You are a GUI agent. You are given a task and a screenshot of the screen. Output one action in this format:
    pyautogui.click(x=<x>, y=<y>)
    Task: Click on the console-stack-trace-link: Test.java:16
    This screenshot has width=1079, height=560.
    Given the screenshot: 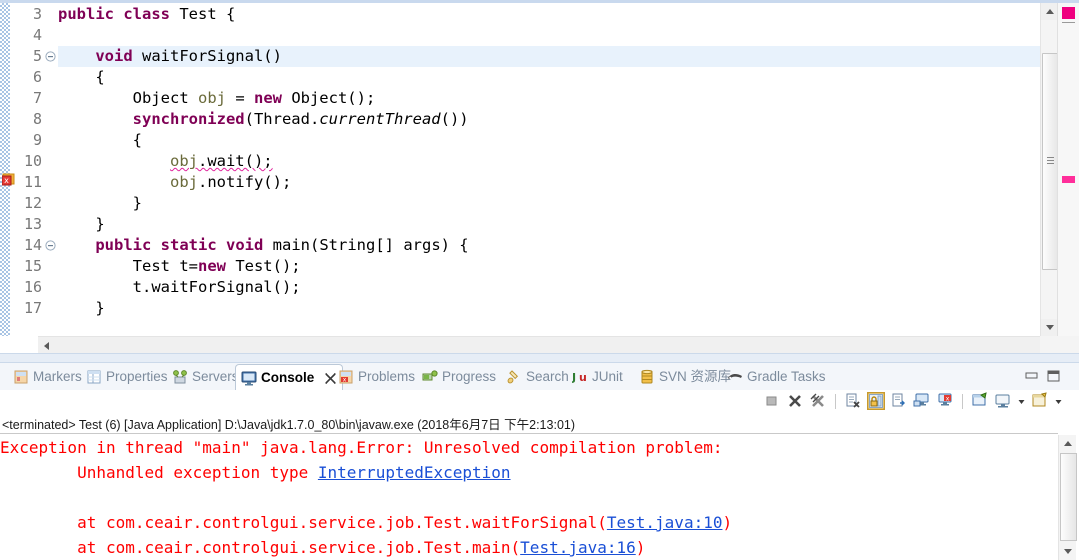 What is the action you would take?
    pyautogui.click(x=578, y=547)
    